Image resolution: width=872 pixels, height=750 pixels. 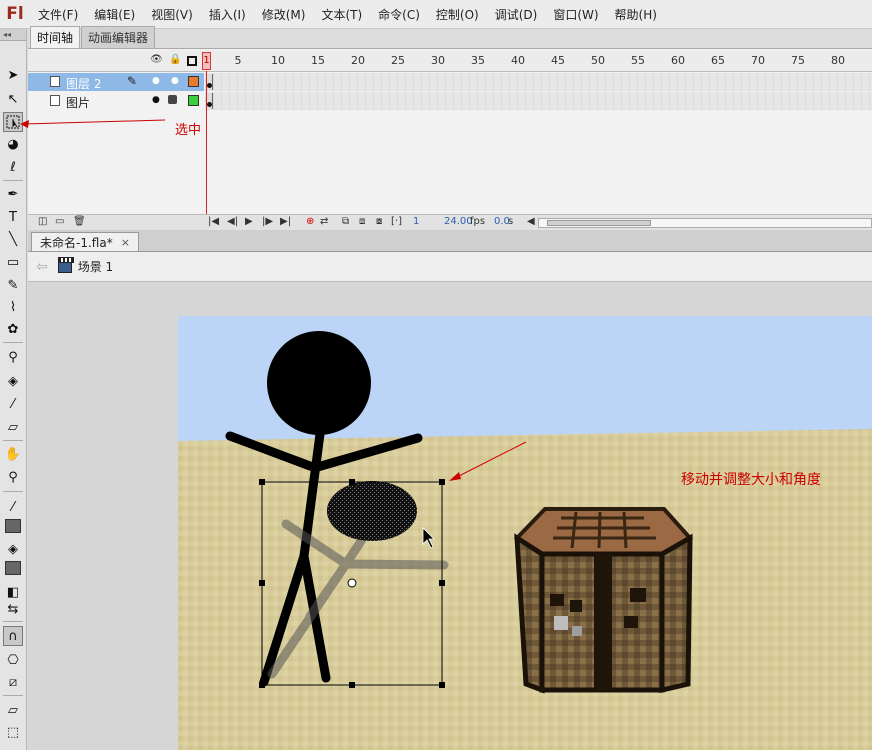 What do you see at coordinates (13, 526) in the screenshot?
I see `stroke-color-swatch` at bounding box center [13, 526].